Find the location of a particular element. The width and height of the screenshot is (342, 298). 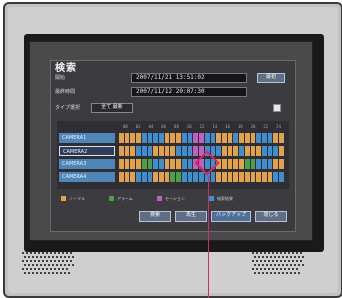

hour-tick-label: 02 is located at coordinates (138, 126).